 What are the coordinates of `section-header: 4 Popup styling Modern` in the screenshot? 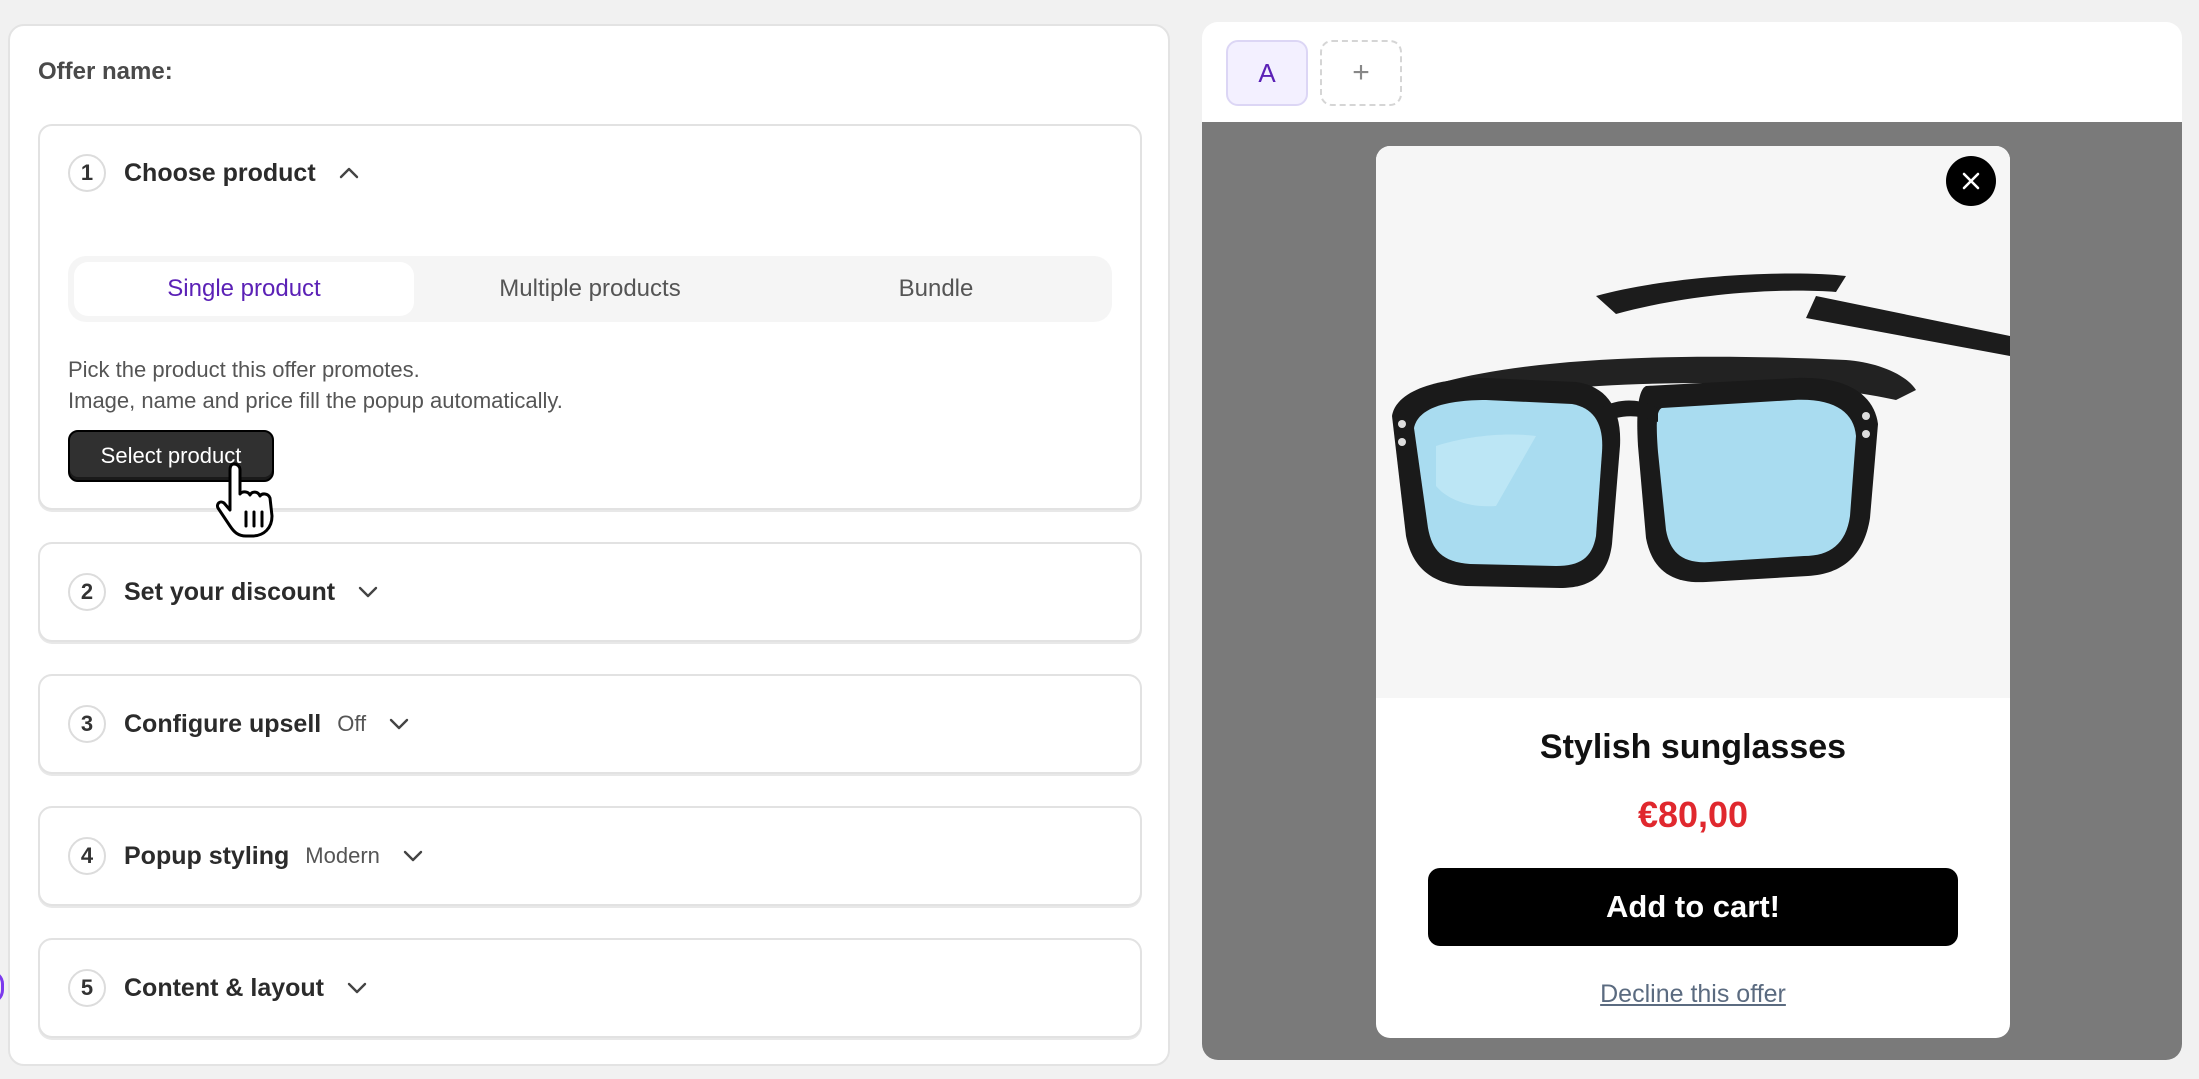 It's located at (246, 856).